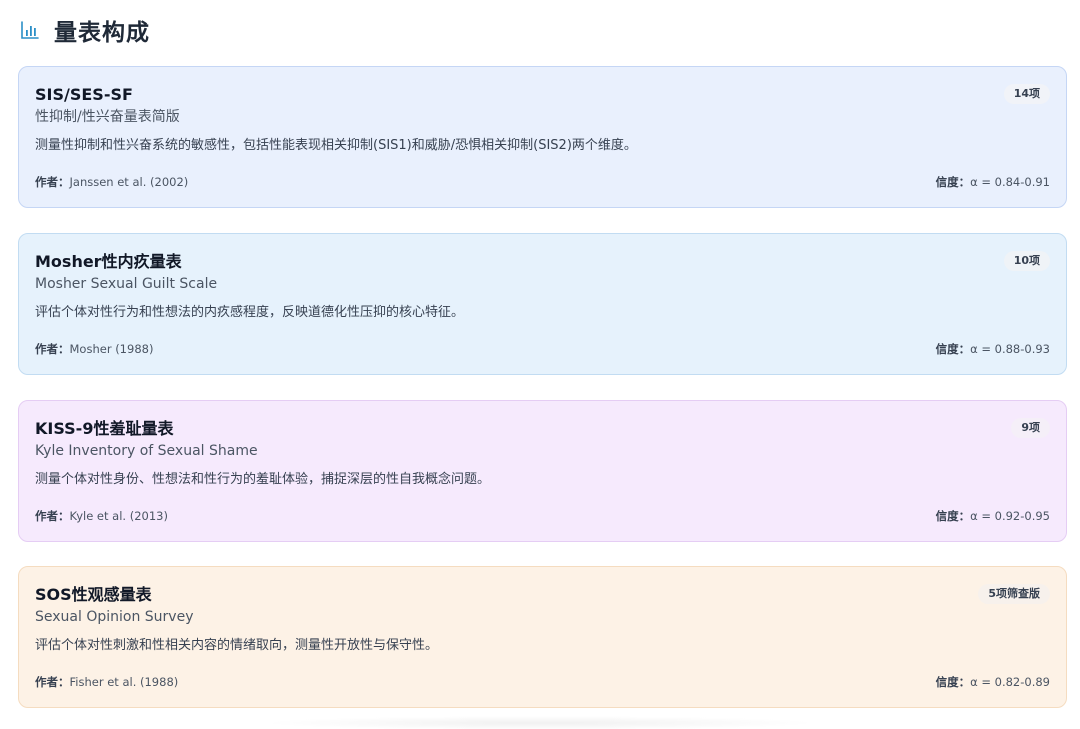 This screenshot has height=729, width=1080. Describe the element at coordinates (542, 349) in the screenshot. I see `scale-meta: 作者：Mosher (1988) 信度：α = 0.88-0.93` at that location.